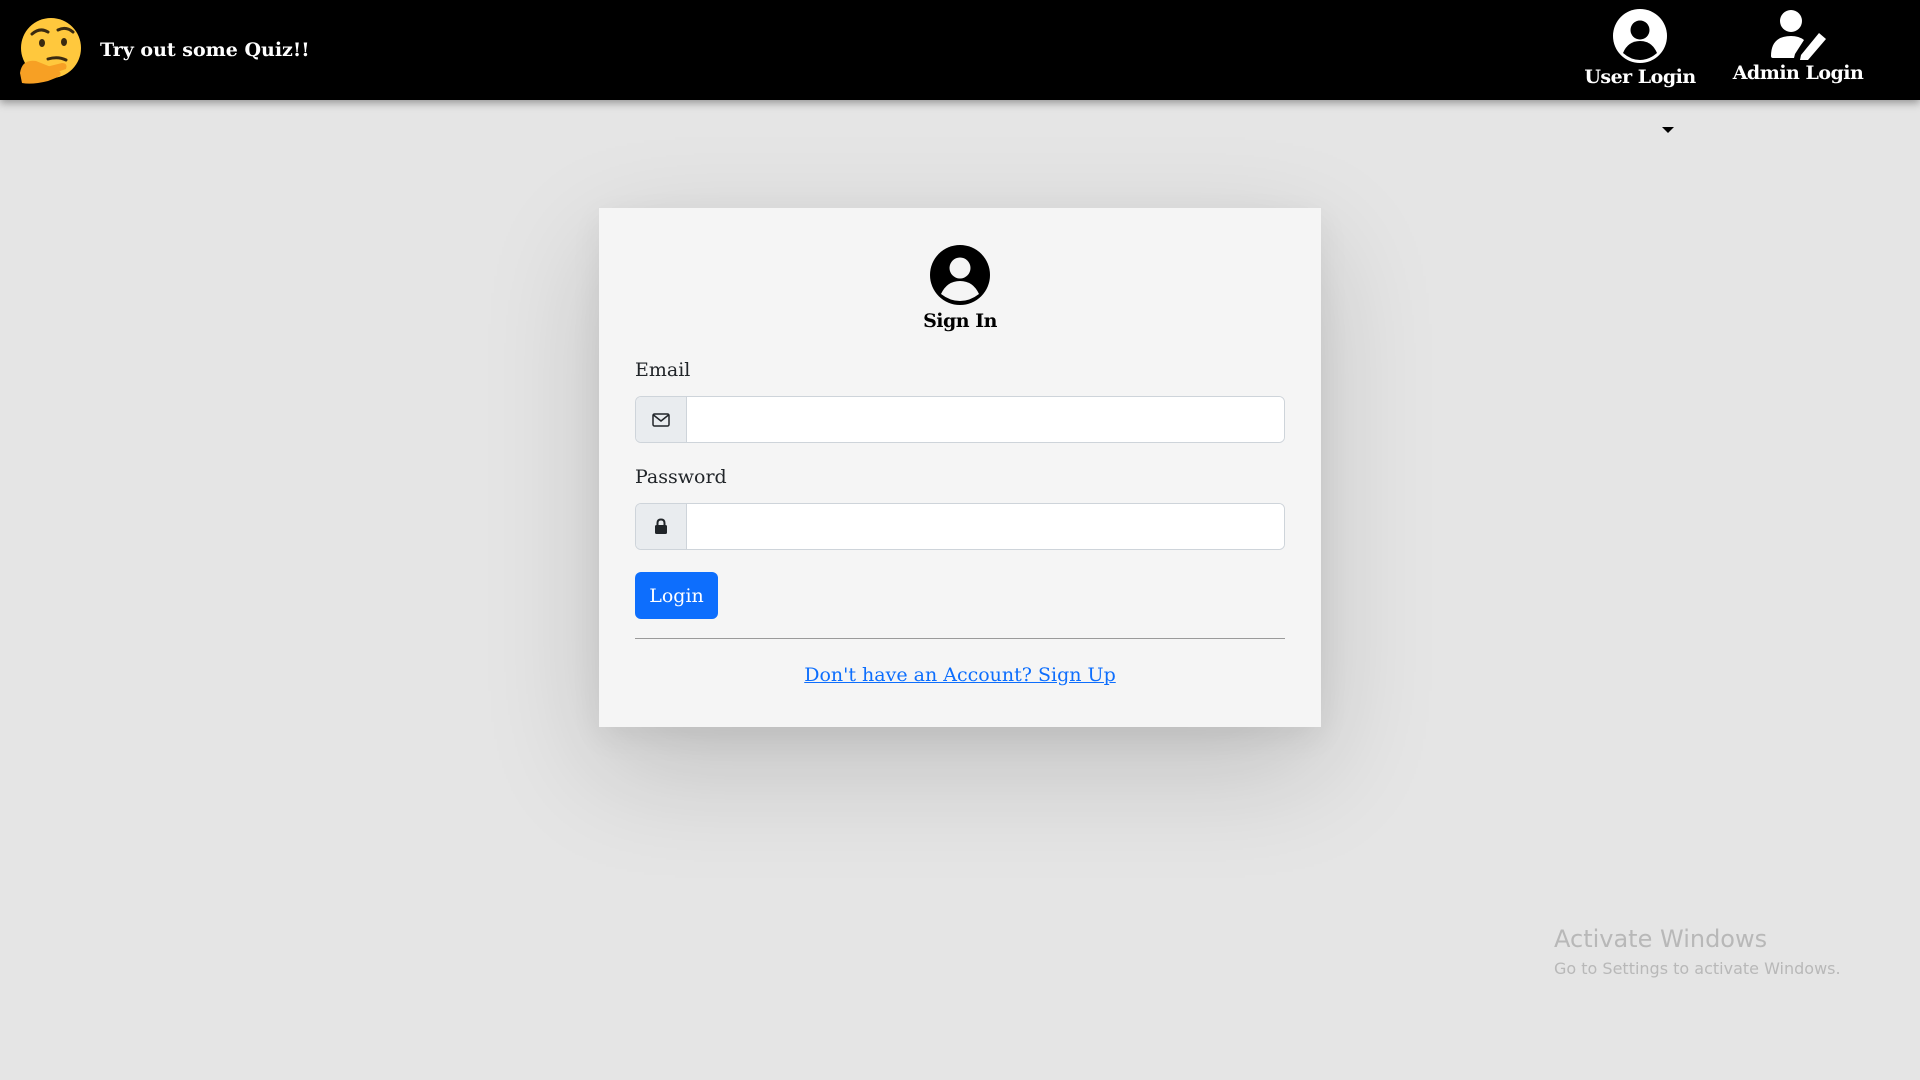  I want to click on brand: Try out some Quiz!!, so click(164, 50).